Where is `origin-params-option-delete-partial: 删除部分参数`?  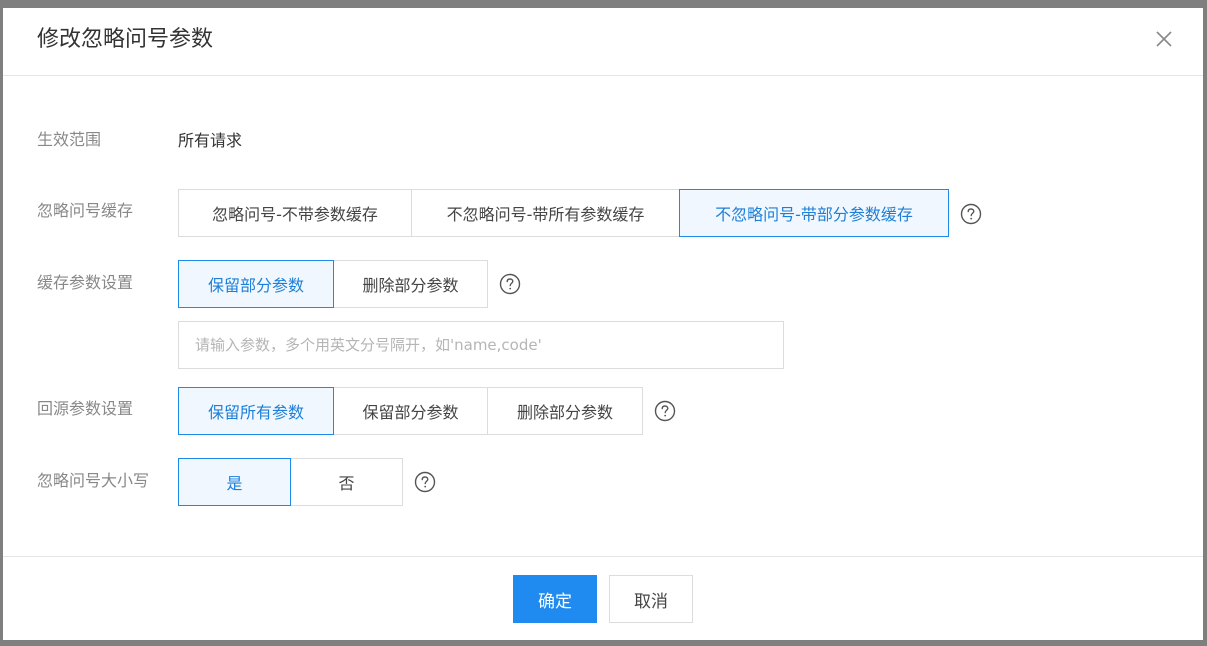 origin-params-option-delete-partial: 删除部分参数 is located at coordinates (565, 411).